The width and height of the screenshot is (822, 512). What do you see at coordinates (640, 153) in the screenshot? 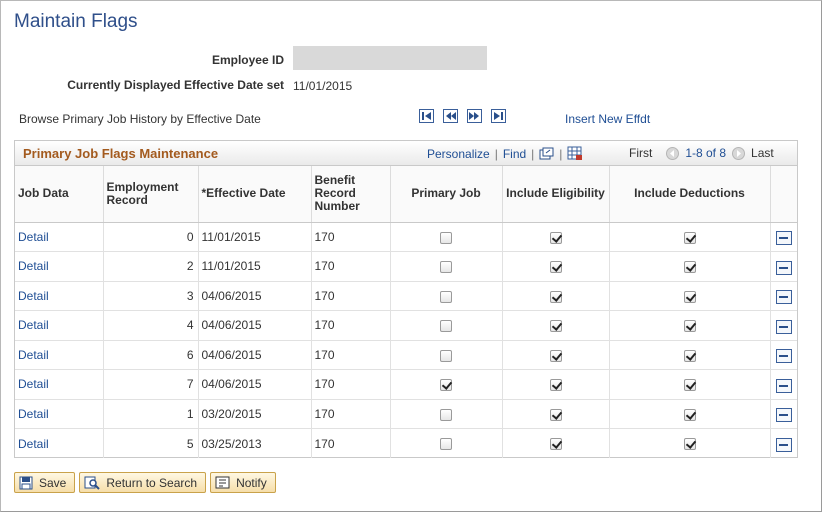
I see `first-page-label: First` at bounding box center [640, 153].